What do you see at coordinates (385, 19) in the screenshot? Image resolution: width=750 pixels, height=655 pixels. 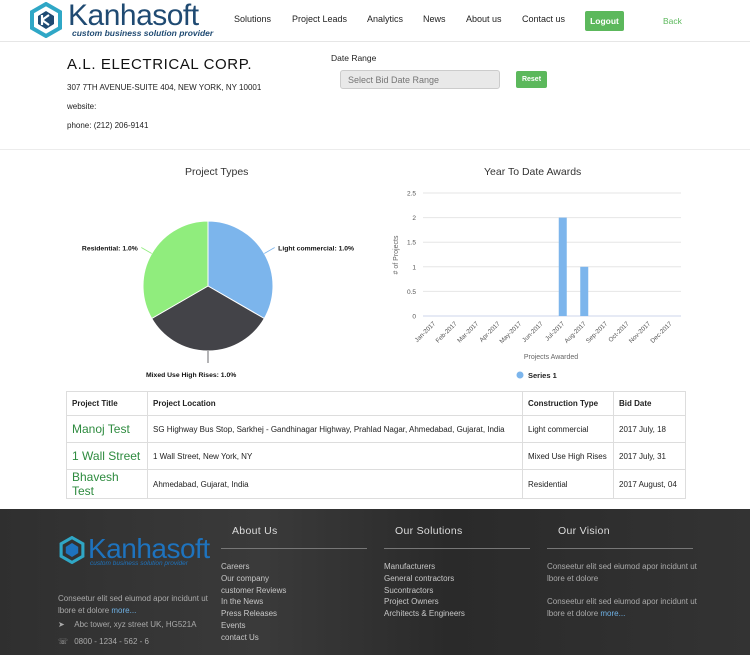 I see `nav-analytics: Analytics` at bounding box center [385, 19].